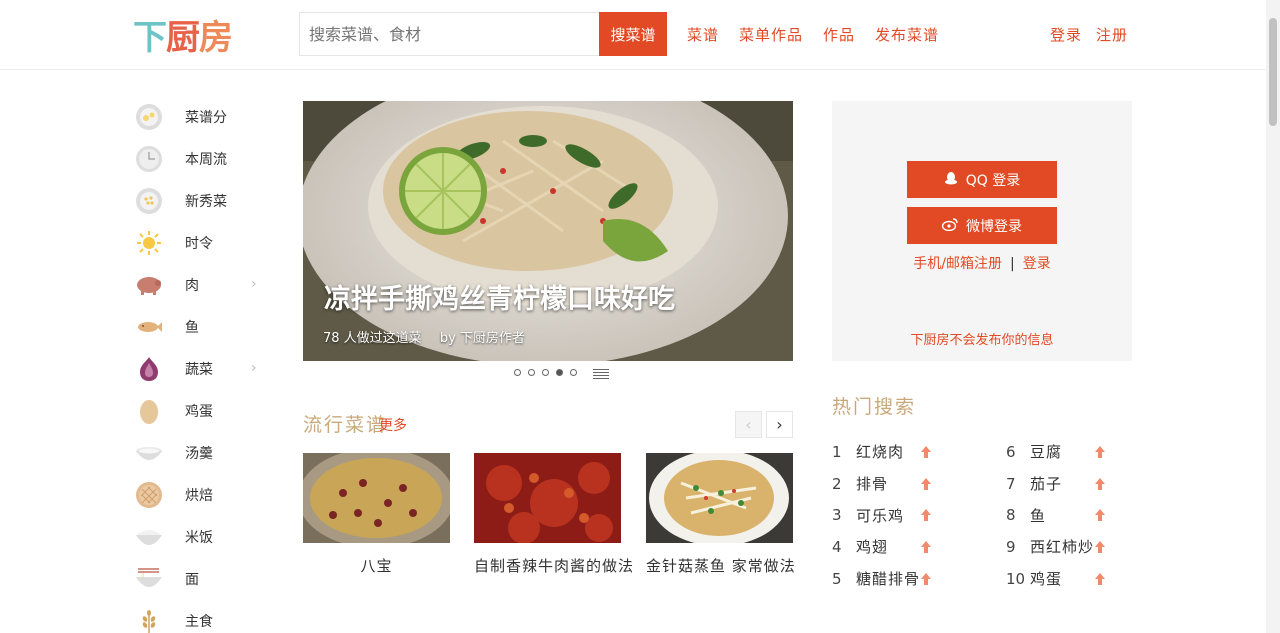  I want to click on onion-icon, so click(149, 369).